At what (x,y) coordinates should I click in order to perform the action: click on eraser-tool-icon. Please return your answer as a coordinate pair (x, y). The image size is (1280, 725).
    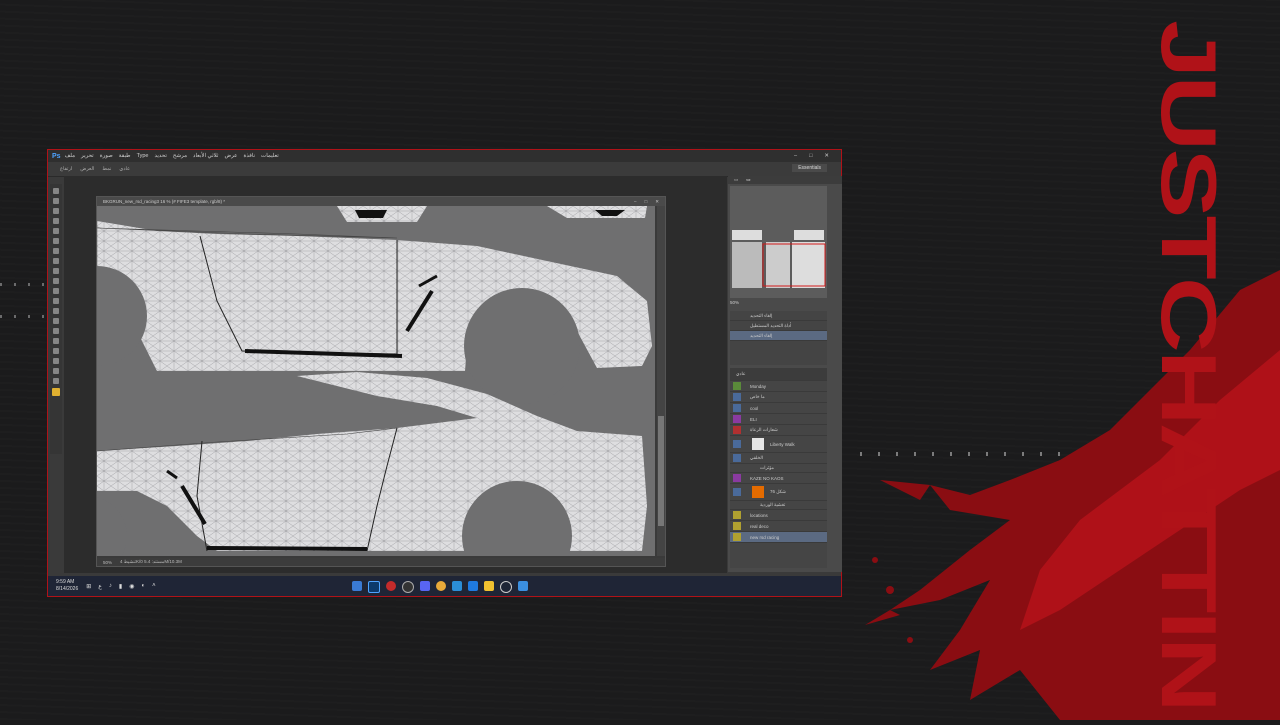
    Looking at the image, I should click on (56, 291).